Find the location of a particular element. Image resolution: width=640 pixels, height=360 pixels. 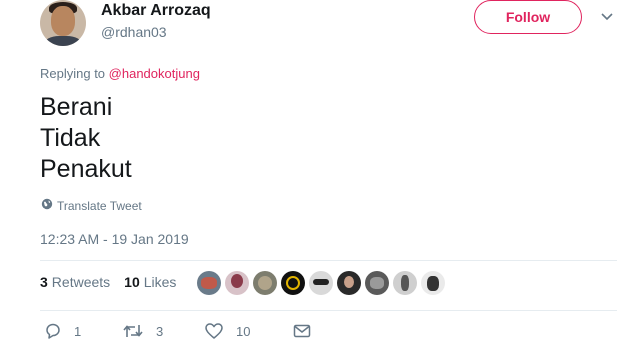

reply-icon is located at coordinates (53, 331).